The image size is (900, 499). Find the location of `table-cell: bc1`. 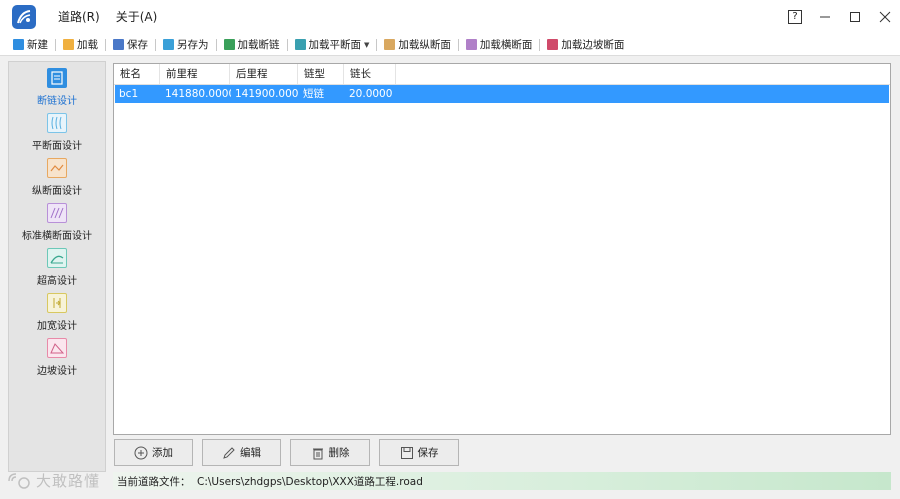

table-cell: bc1 is located at coordinates (129, 94).